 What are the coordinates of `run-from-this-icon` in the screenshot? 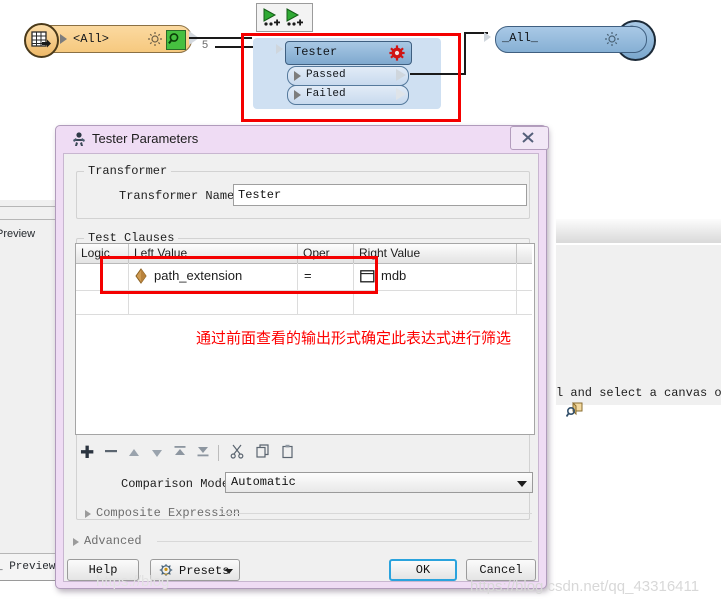 It's located at (295, 20).